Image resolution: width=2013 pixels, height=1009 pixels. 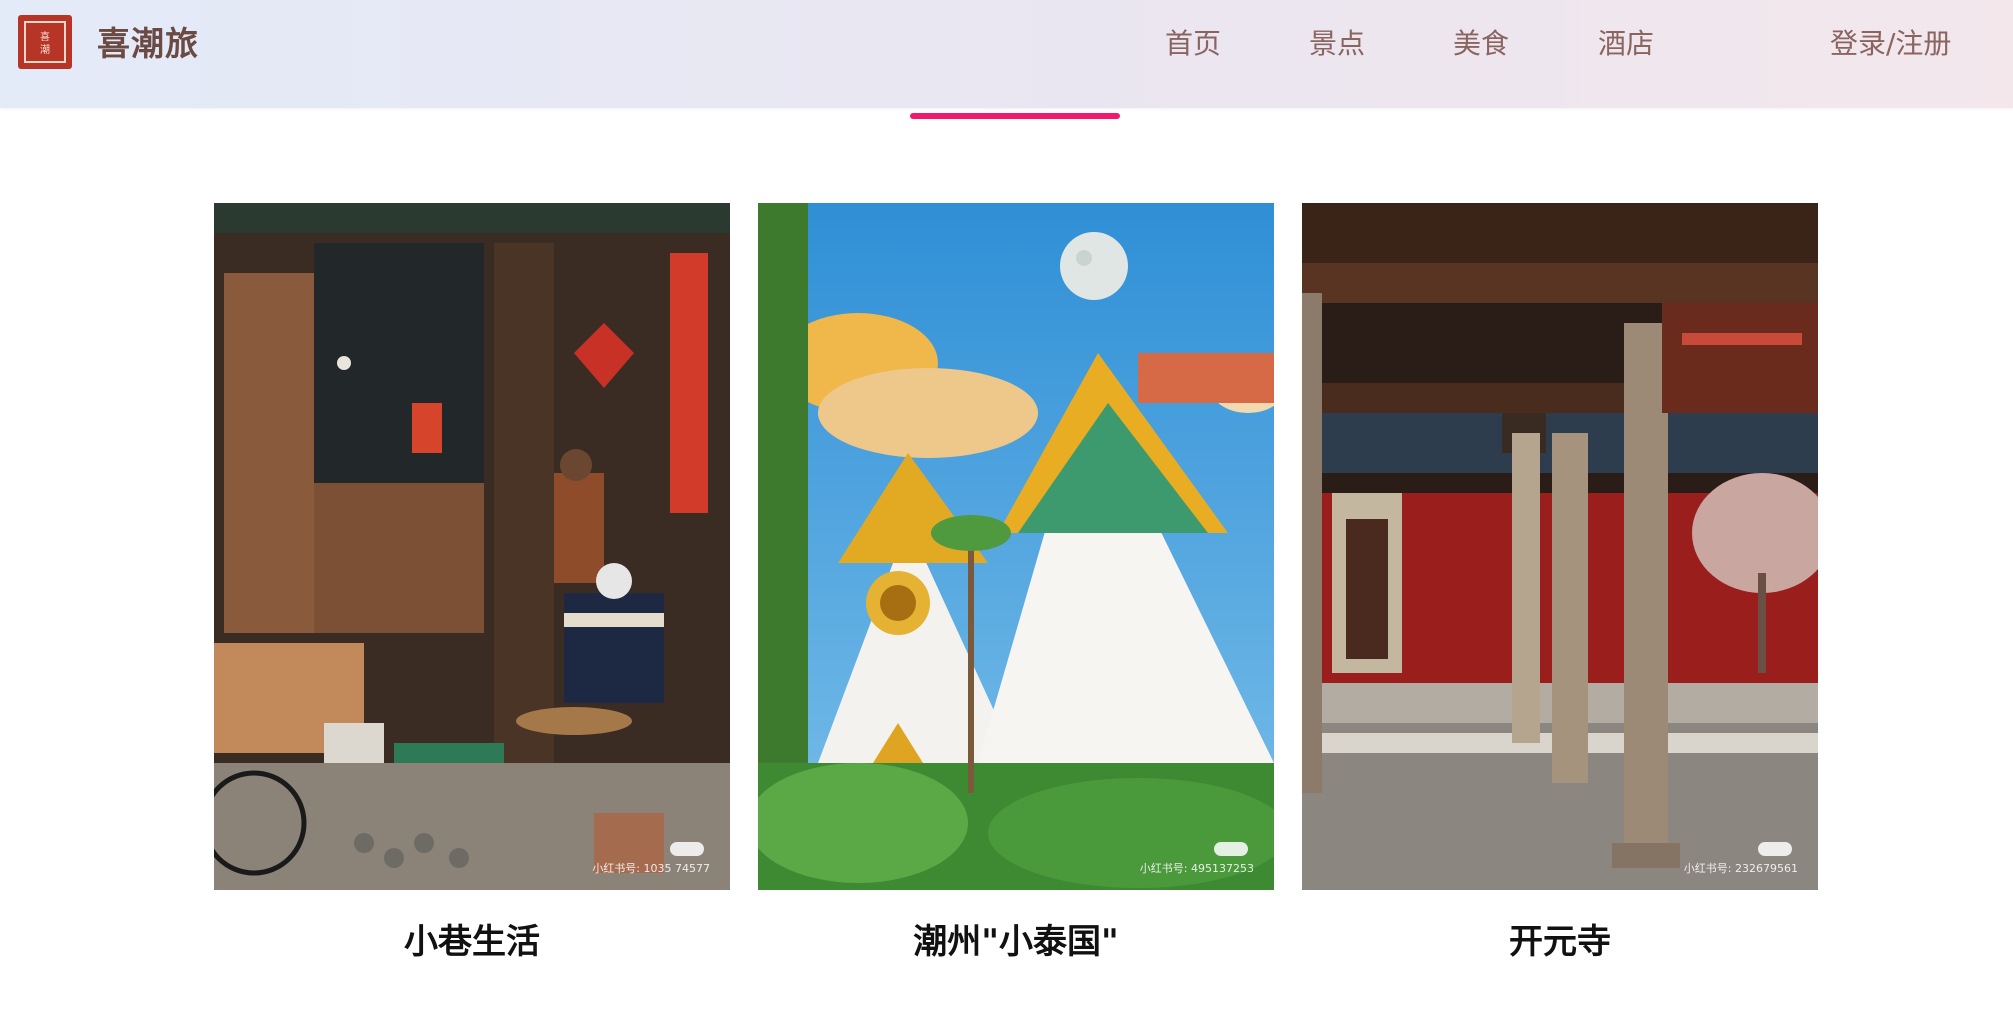 I want to click on nav-item-food: 美食, so click(x=1481, y=44).